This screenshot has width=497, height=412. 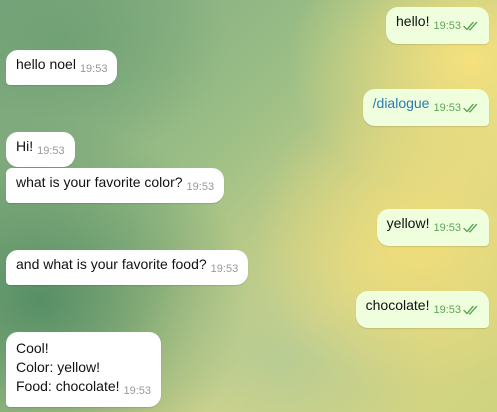 What do you see at coordinates (111, 264) in the screenshot?
I see `message-text: and what is your favorite food?` at bounding box center [111, 264].